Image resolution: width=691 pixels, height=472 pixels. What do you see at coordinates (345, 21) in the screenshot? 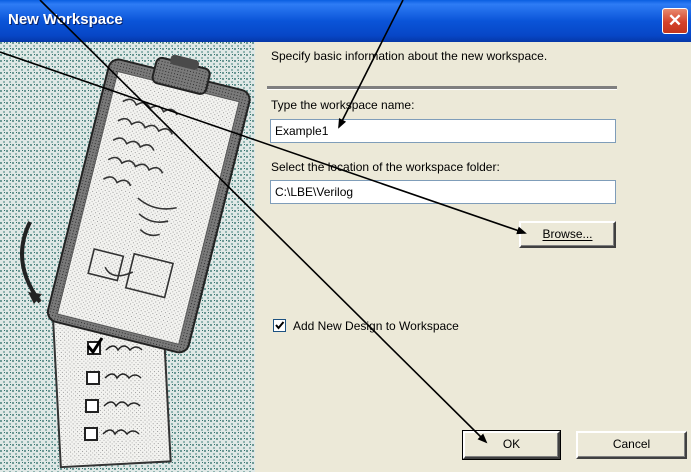
I see `title-bar: New Workspace ✕` at bounding box center [345, 21].